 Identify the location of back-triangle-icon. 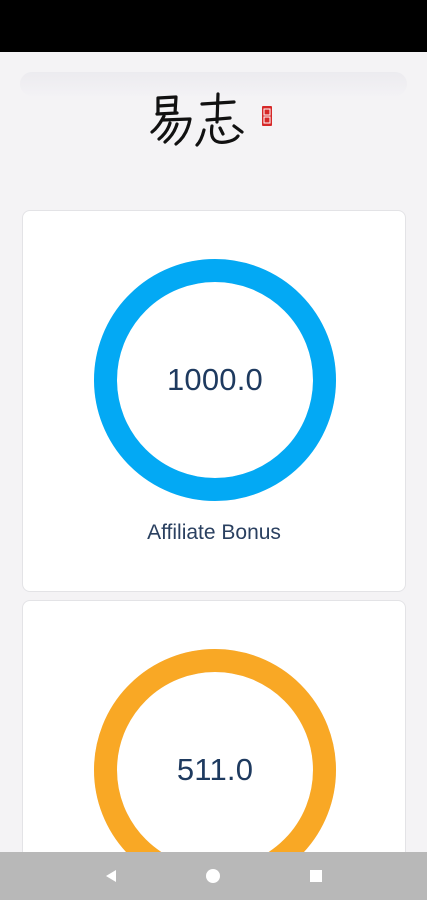
(111, 876).